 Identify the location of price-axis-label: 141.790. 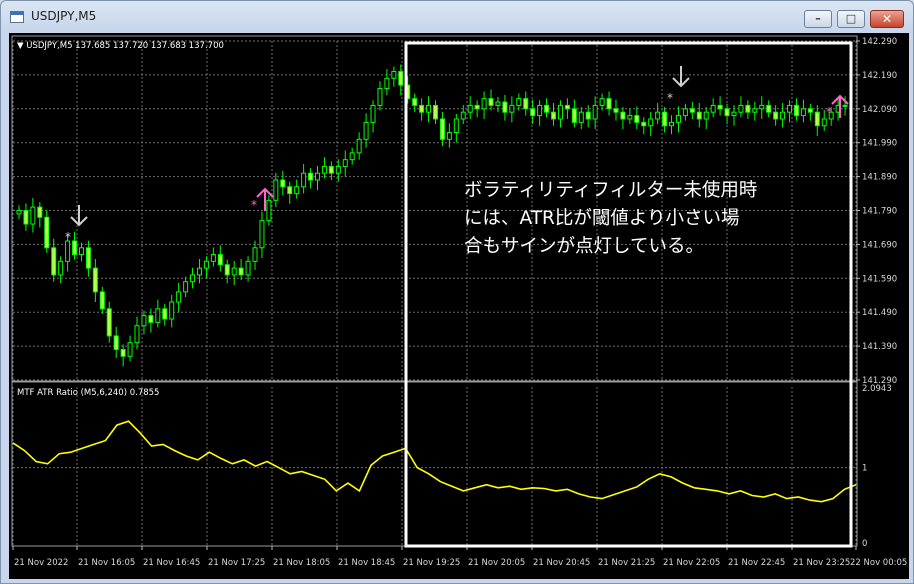
(879, 212).